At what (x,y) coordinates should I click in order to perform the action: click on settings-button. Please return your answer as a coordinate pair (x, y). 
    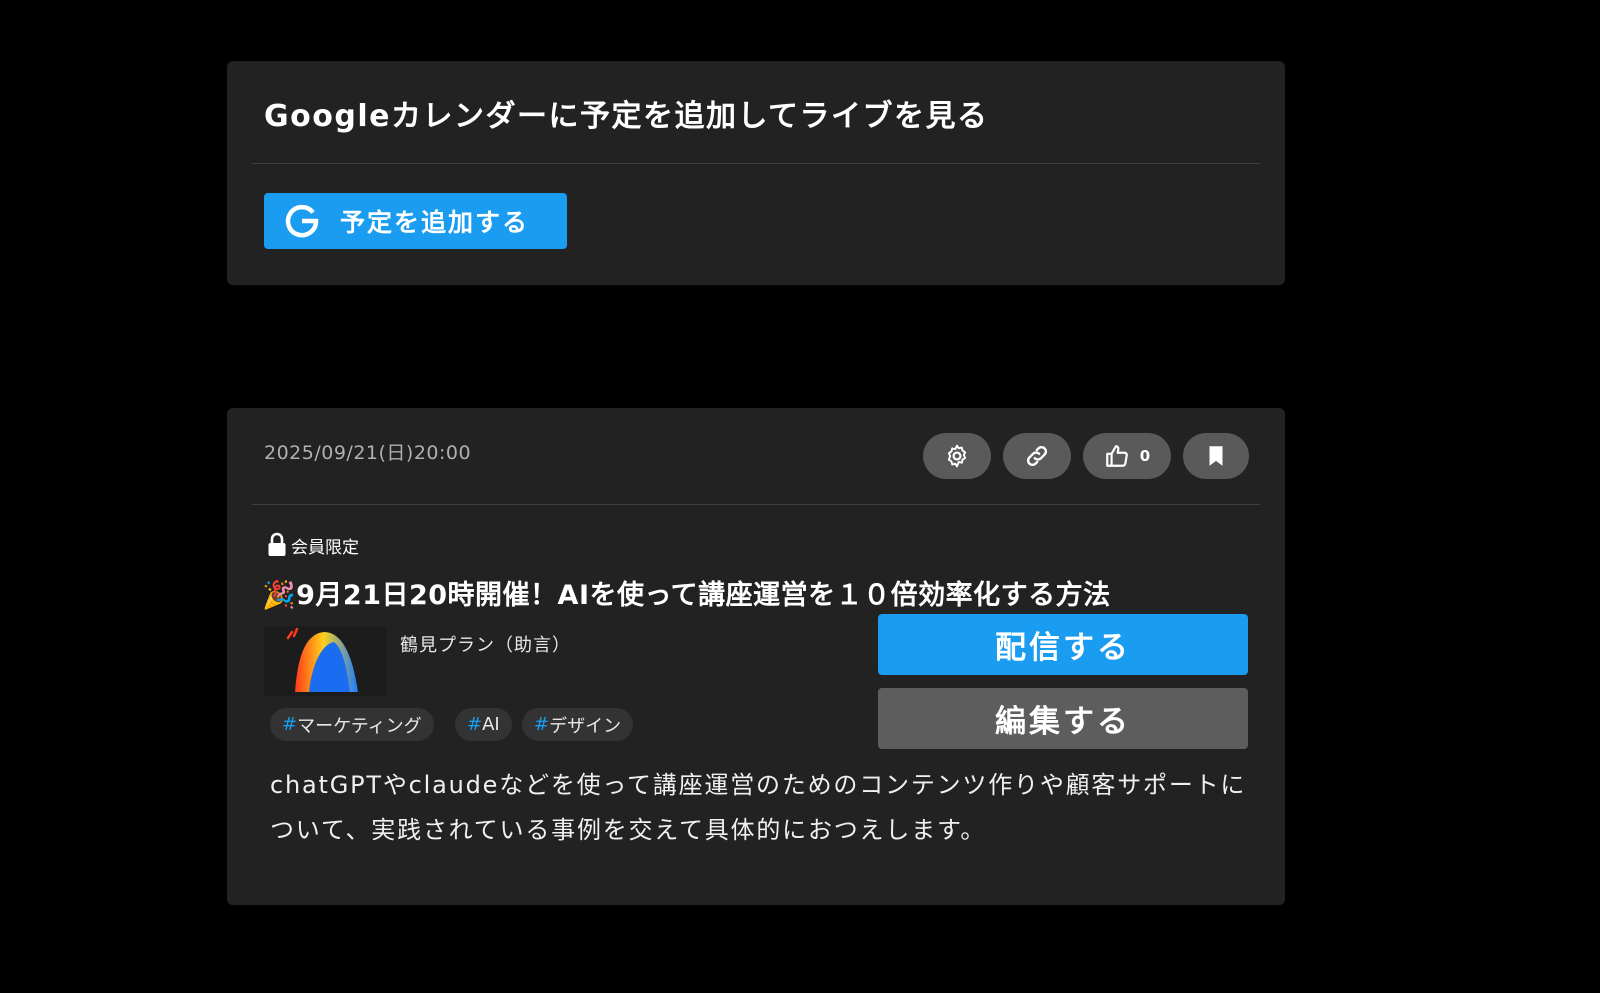
    Looking at the image, I should click on (957, 456).